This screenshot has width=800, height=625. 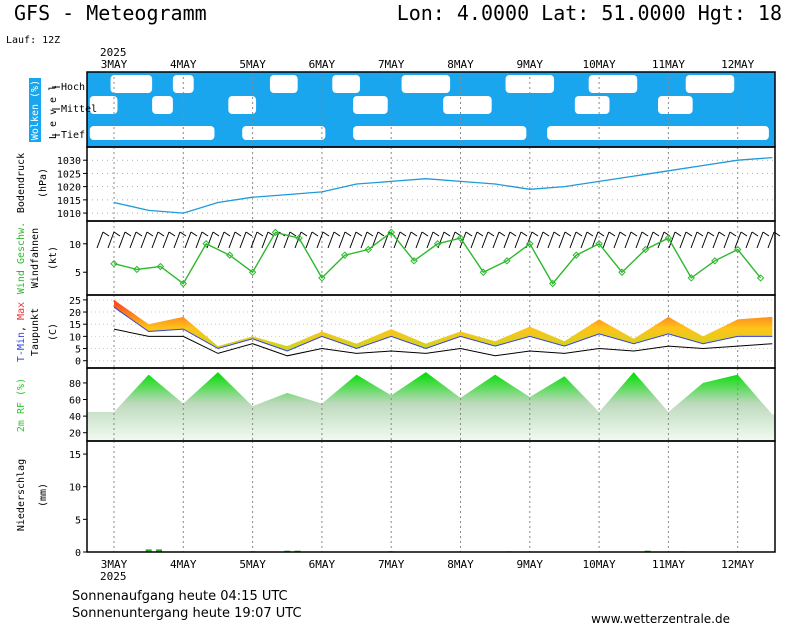 I want to click on rh-tick-label: 80, so click(x=75, y=384).